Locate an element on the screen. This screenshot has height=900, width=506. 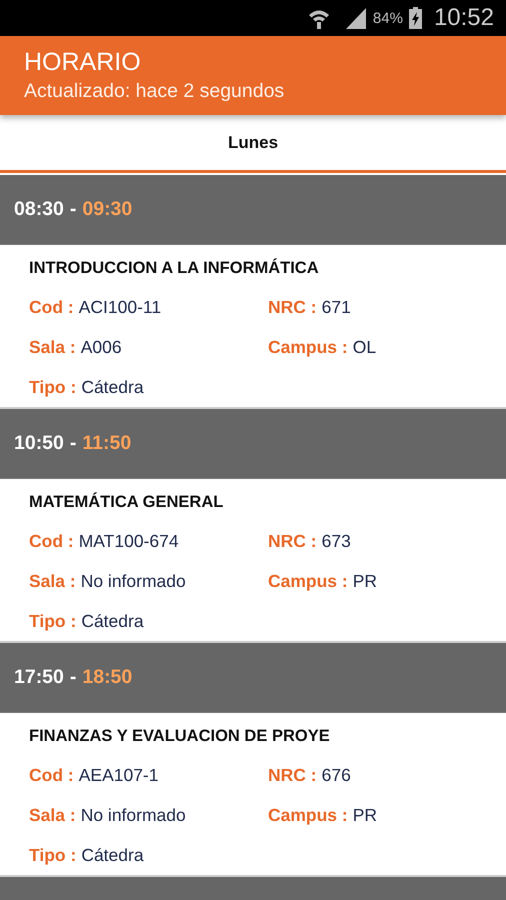
end-time: 18:50 is located at coordinates (107, 677).